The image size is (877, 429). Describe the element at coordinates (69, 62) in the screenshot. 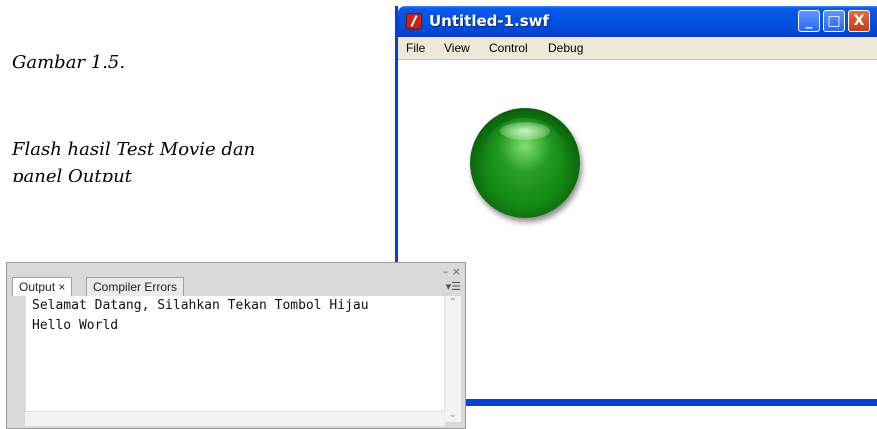

I see `caption-title: Gambar 1.5.` at that location.